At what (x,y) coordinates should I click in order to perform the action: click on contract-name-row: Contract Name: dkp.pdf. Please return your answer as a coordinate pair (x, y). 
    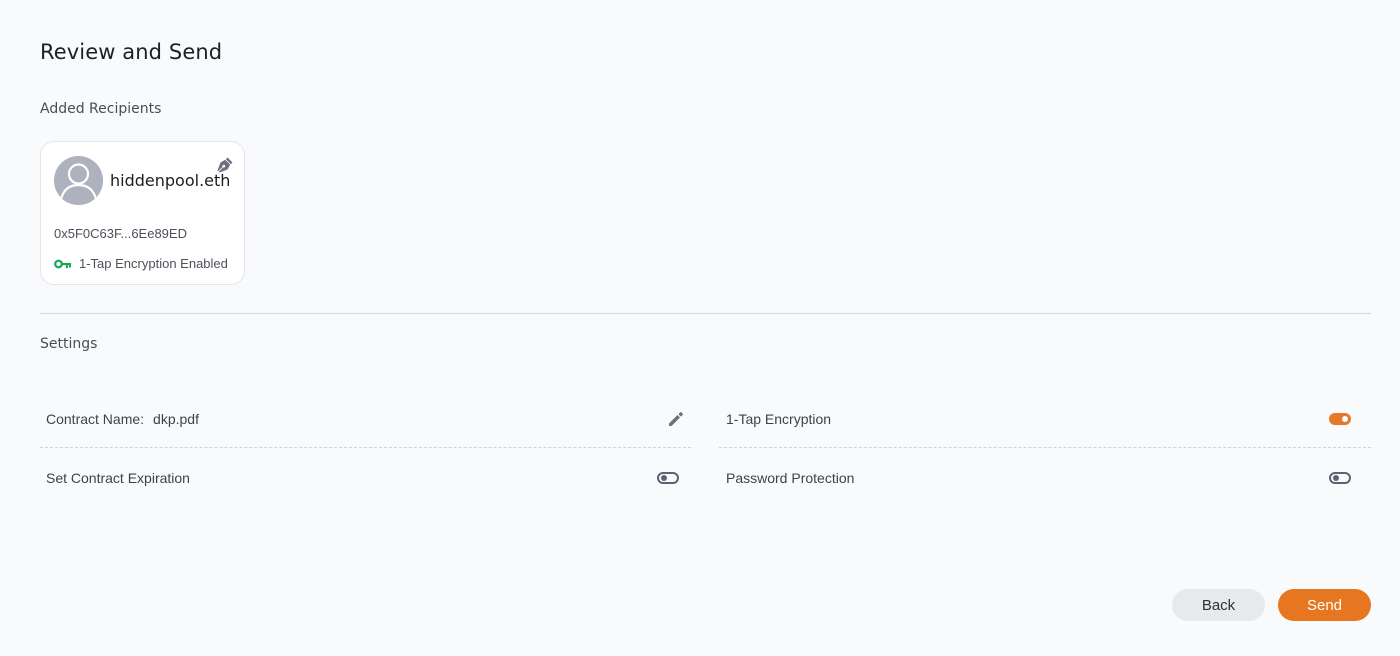
    Looking at the image, I should click on (365, 419).